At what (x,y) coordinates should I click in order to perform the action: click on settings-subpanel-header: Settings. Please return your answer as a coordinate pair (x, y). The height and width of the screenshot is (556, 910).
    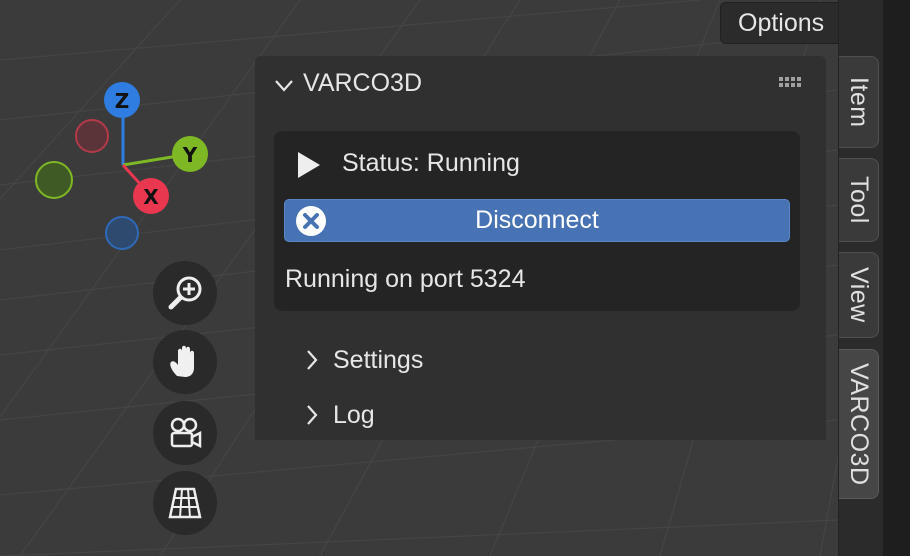
    Looking at the image, I should click on (364, 360).